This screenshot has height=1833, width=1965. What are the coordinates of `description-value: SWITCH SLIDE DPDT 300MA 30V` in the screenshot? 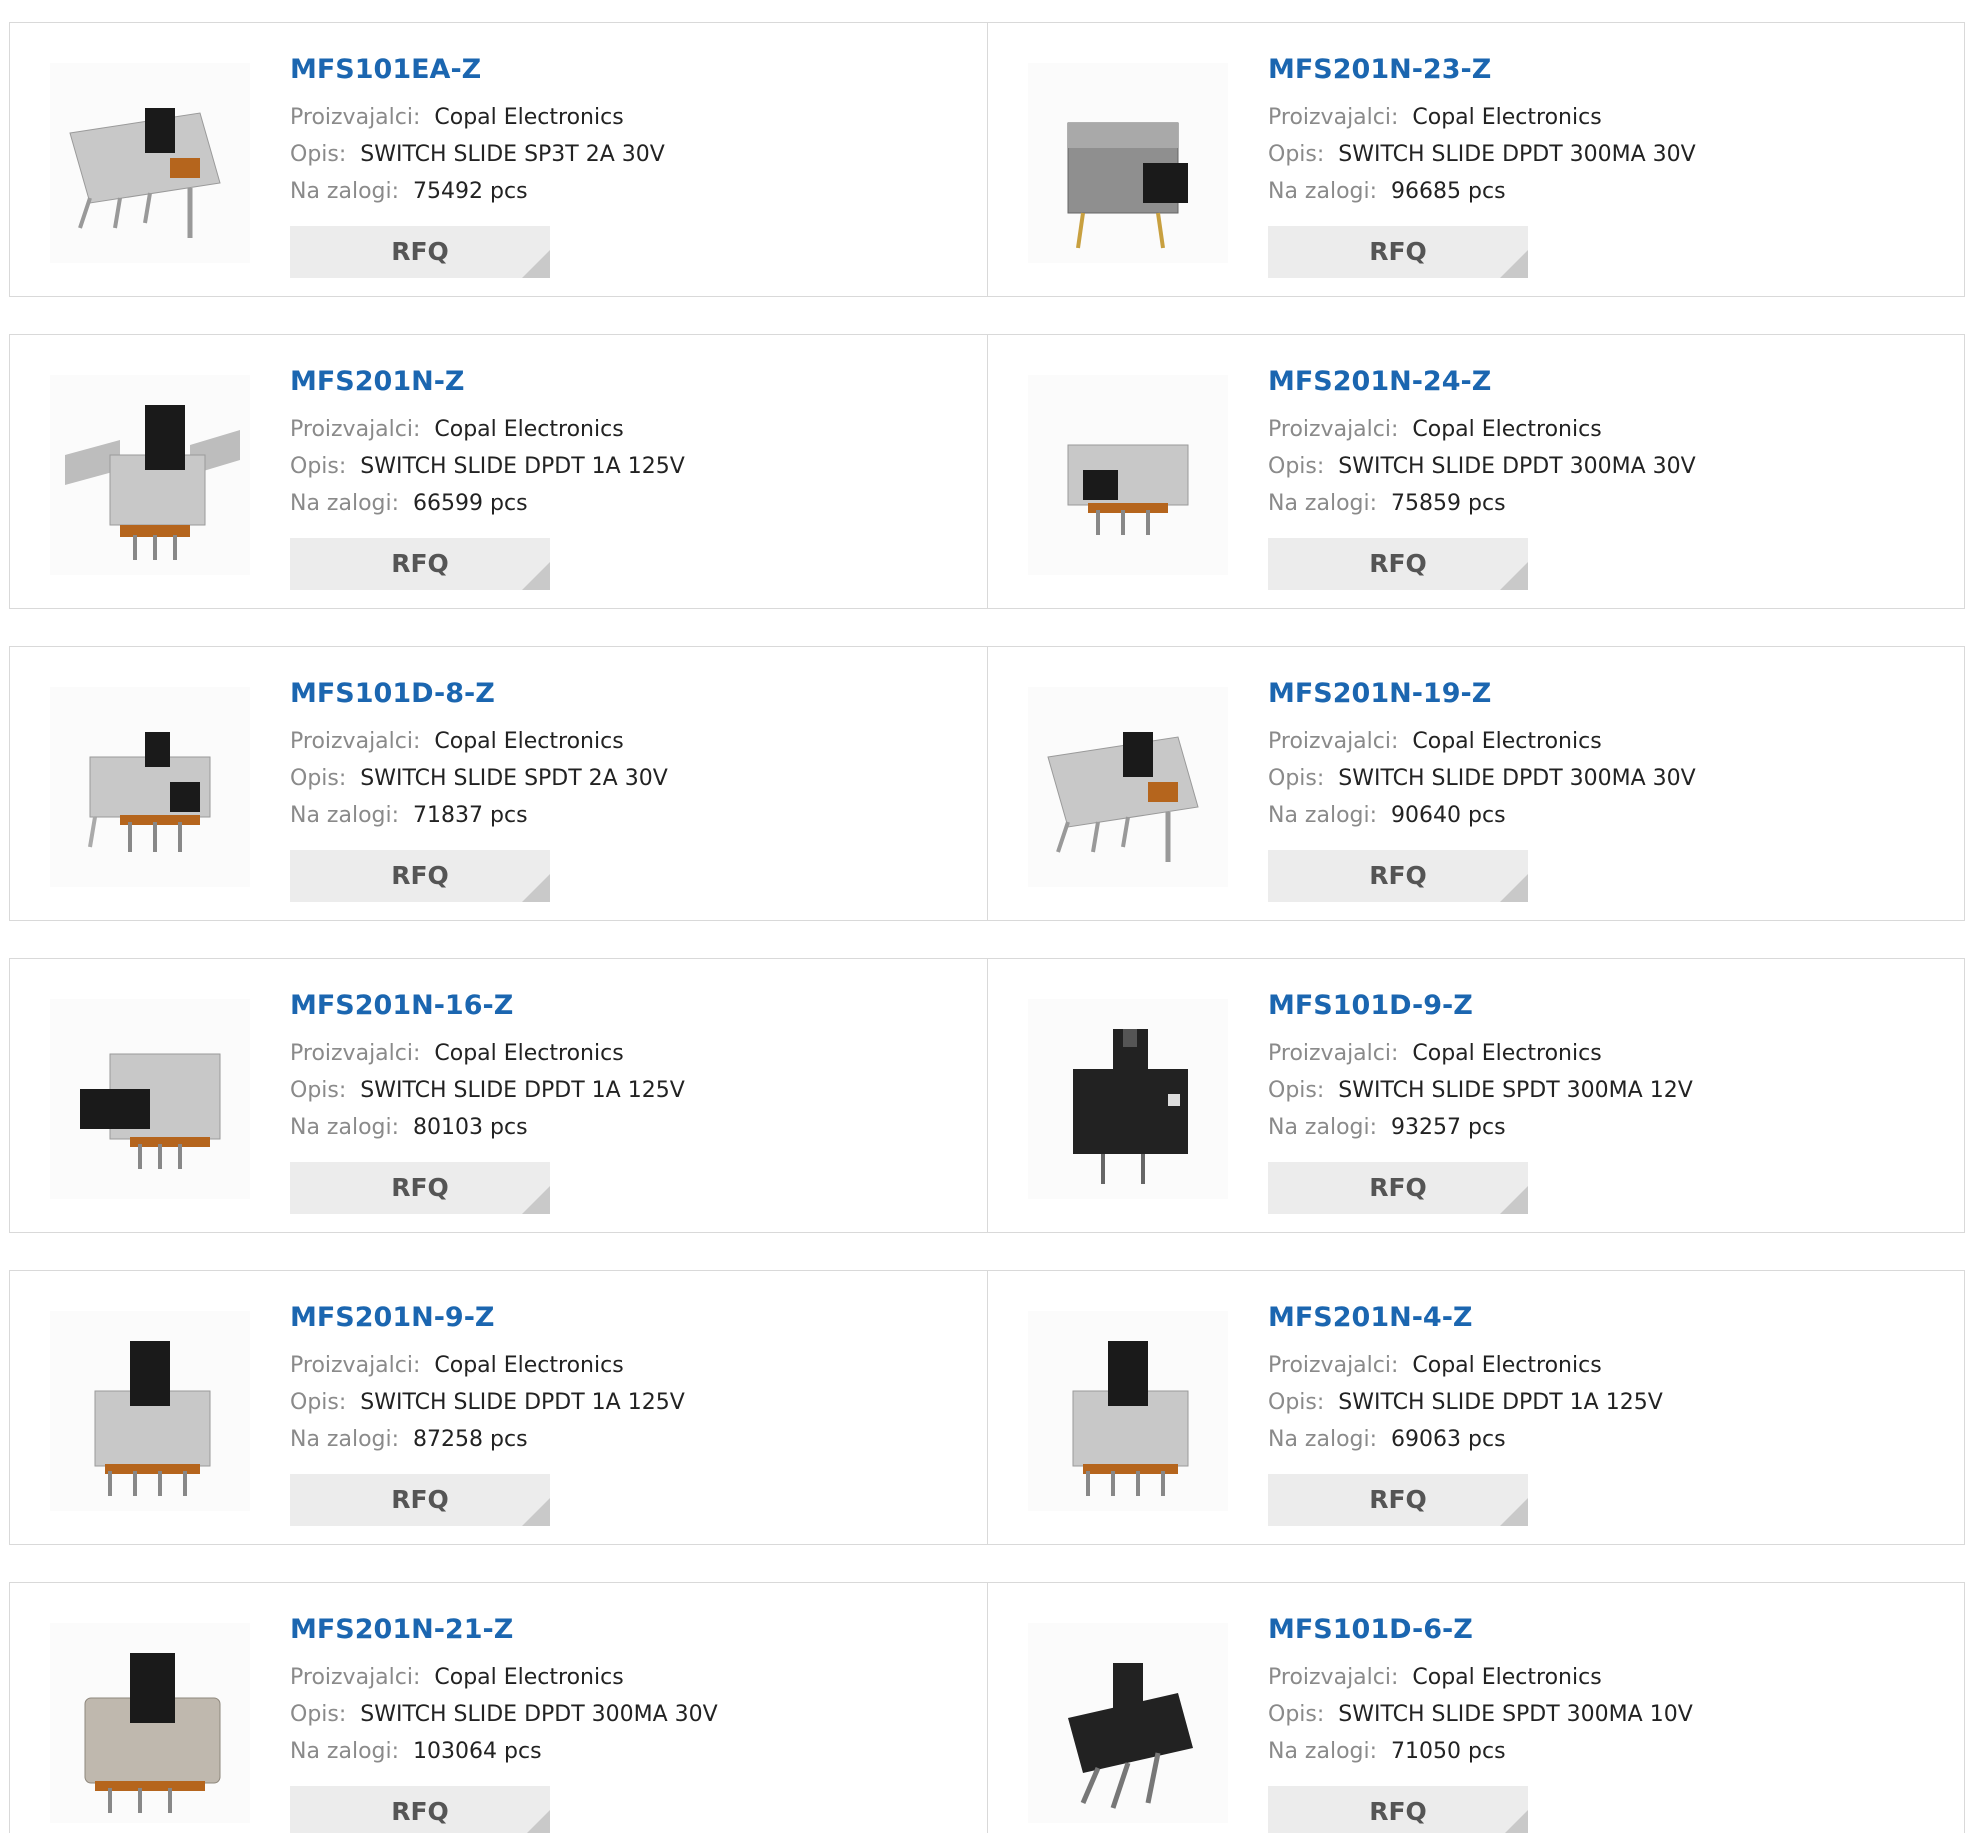 It's located at (1517, 154).